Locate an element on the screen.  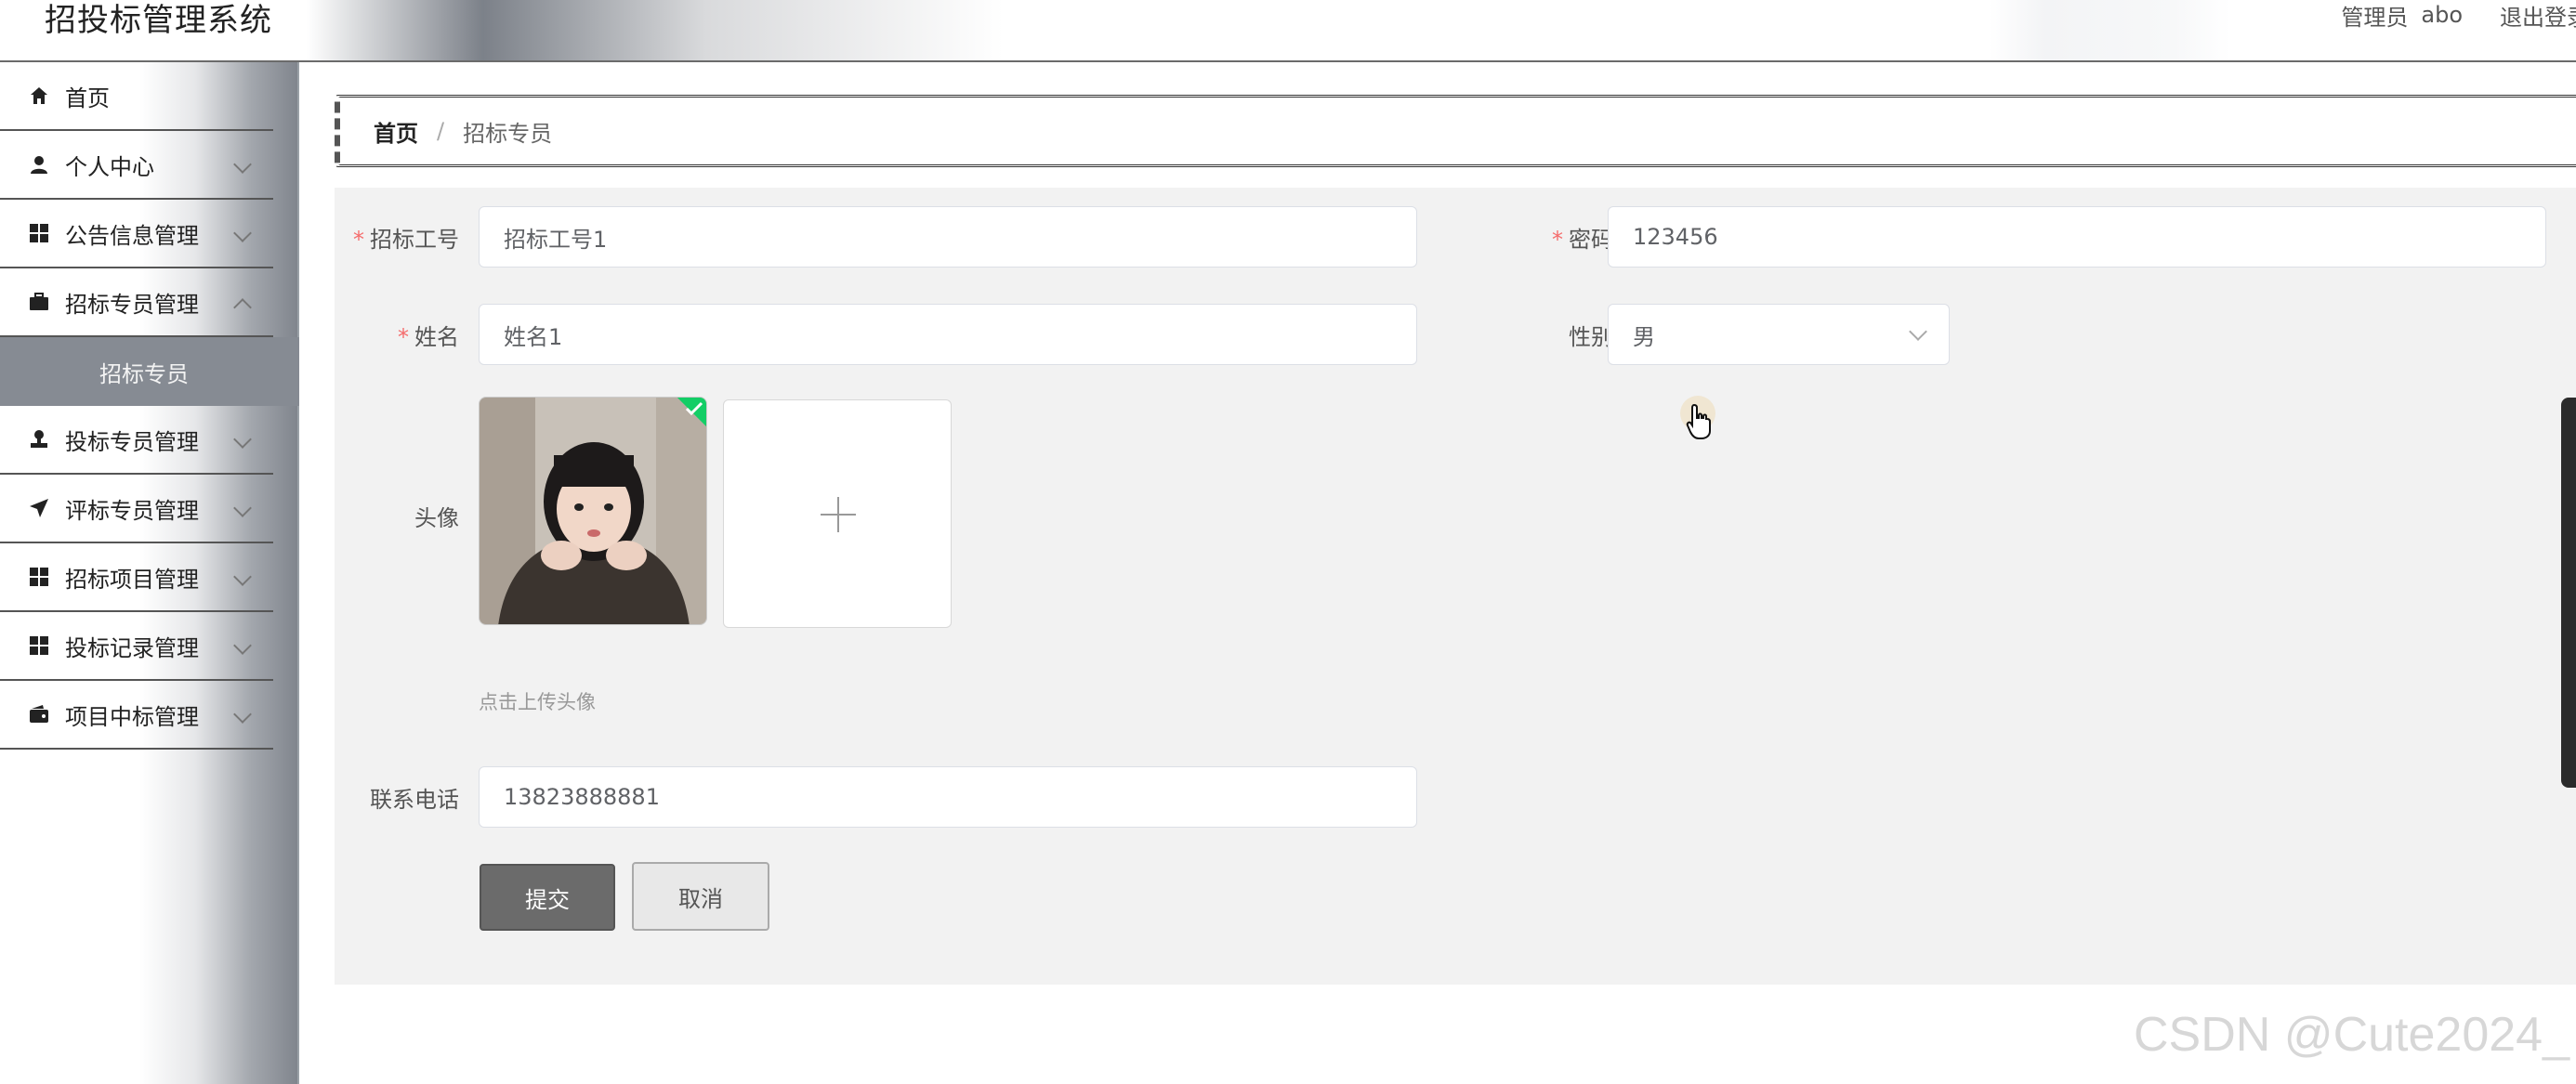
sidebar-item-evaluation-specialist-mgmt: 评标专员管理 is located at coordinates (136, 509).